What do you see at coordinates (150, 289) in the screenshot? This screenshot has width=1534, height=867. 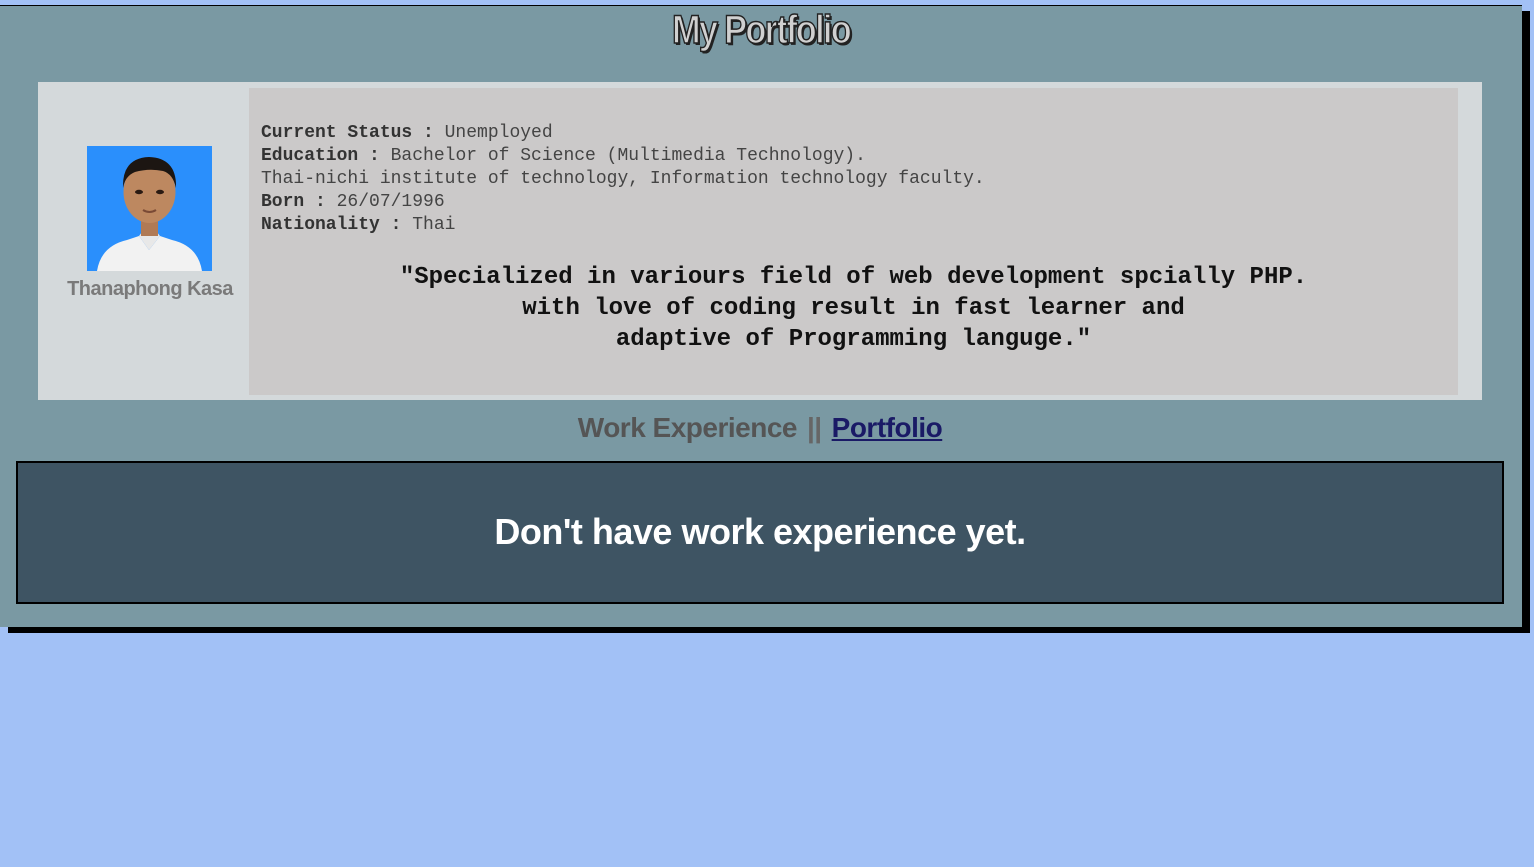 I see `person-name: Thanaphong Kasa` at bounding box center [150, 289].